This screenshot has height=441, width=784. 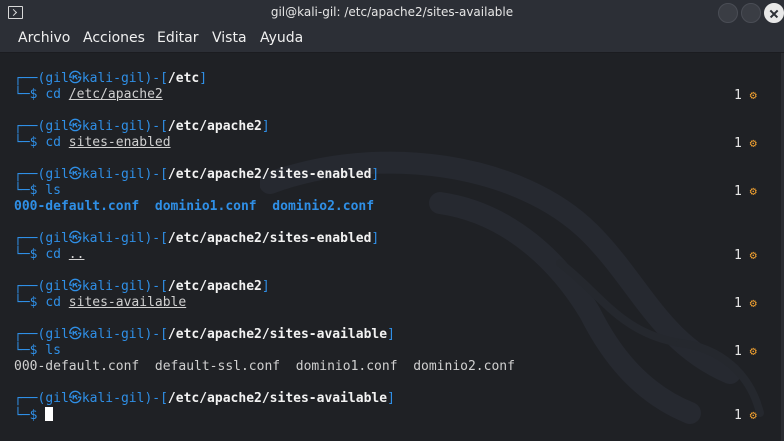 What do you see at coordinates (281, 38) in the screenshot?
I see `menu-ayuda: Ayuda` at bounding box center [281, 38].